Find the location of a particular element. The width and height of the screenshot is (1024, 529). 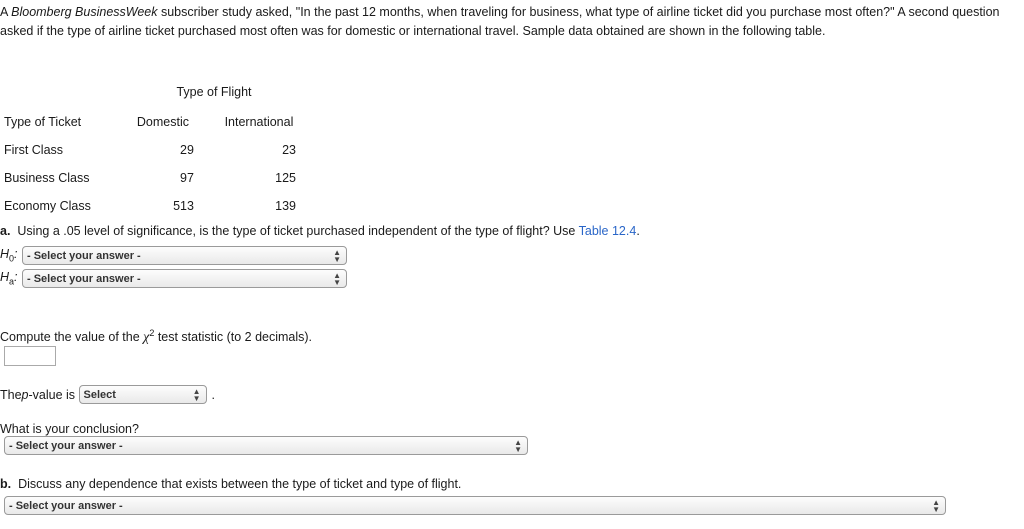

column-header-international: International is located at coordinates (259, 122).